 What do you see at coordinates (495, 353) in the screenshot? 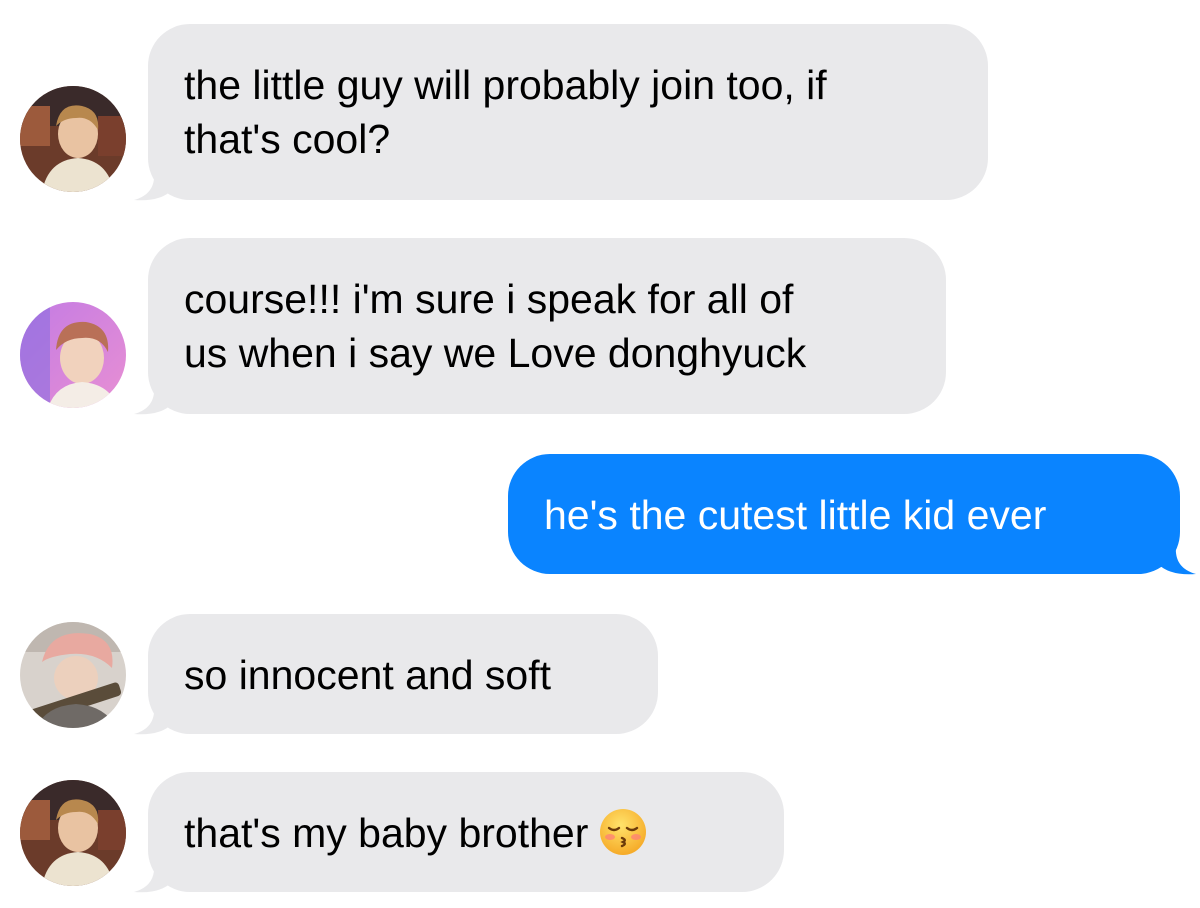
I see `message-text-line: us when i say we Love donghyuck` at bounding box center [495, 353].